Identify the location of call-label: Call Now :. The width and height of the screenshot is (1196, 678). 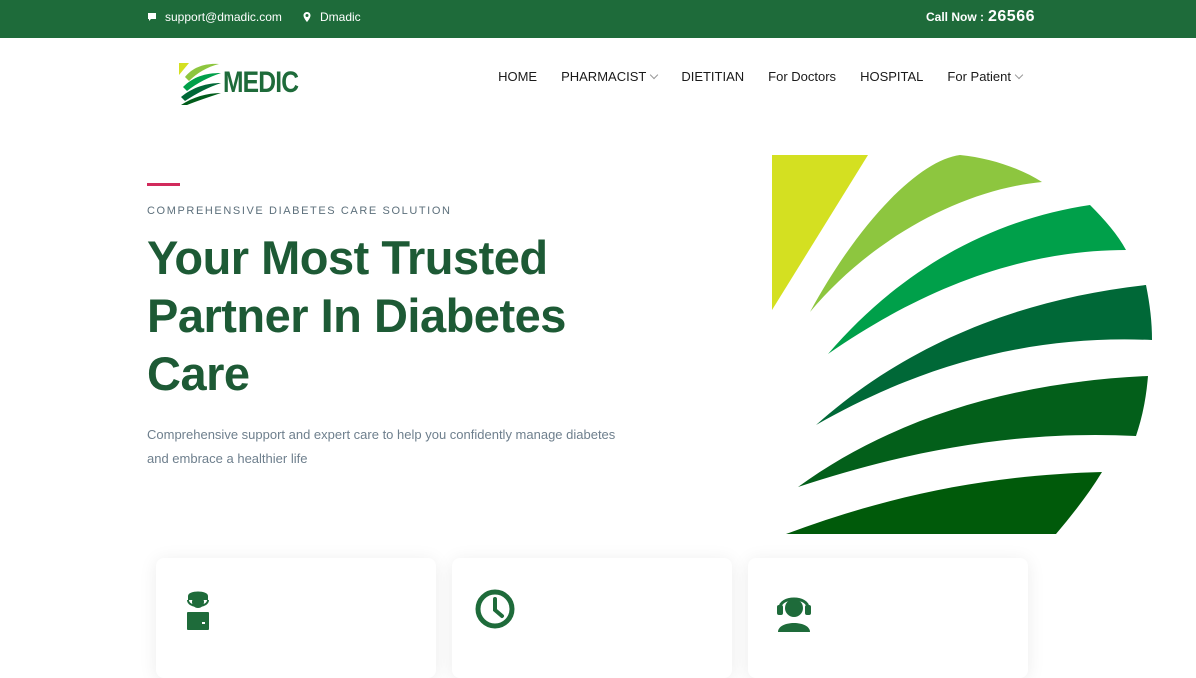
(954, 17).